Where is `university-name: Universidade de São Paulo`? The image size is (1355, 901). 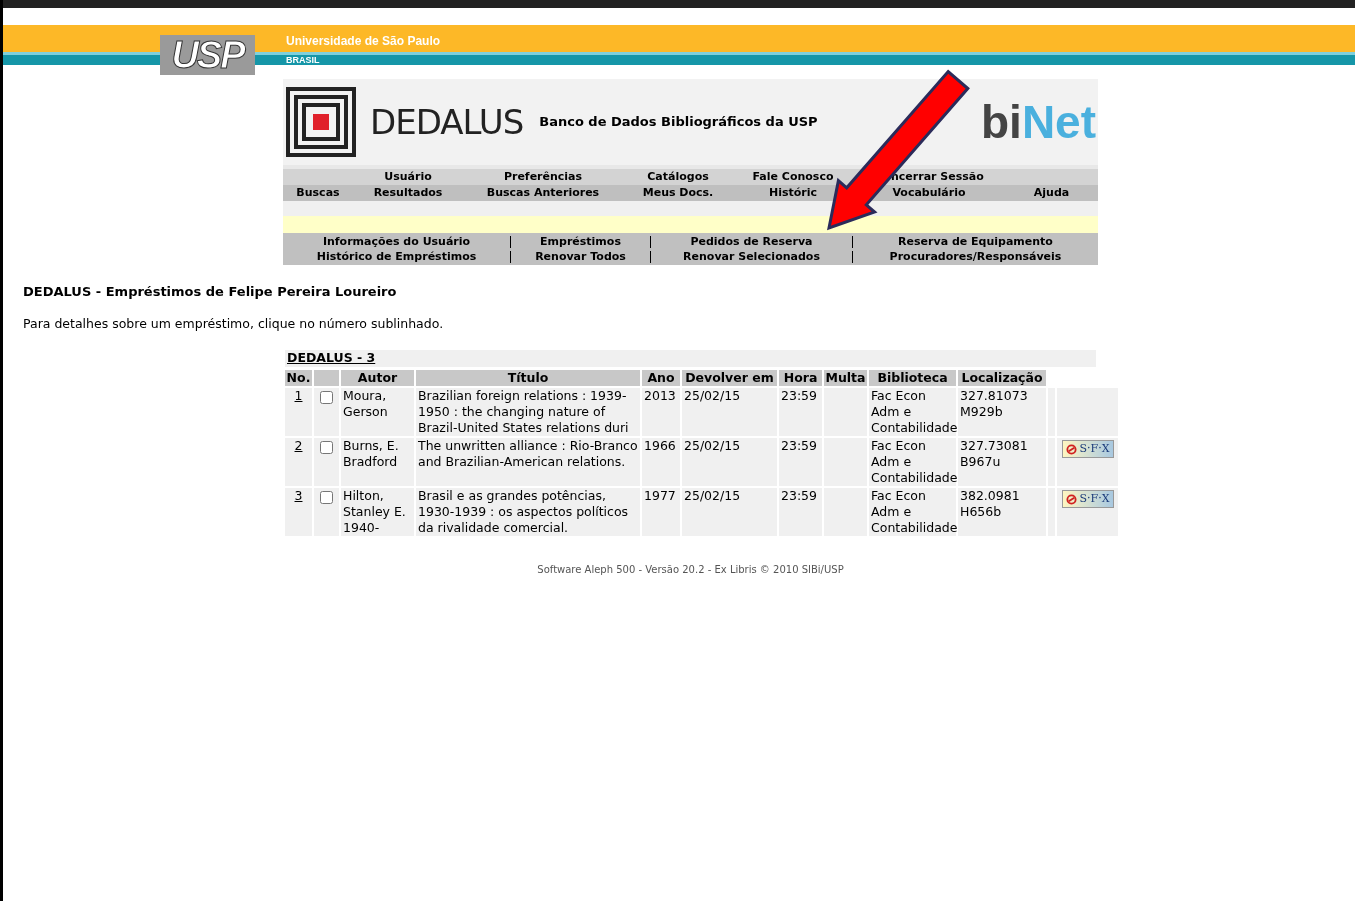
university-name: Universidade de São Paulo is located at coordinates (363, 41).